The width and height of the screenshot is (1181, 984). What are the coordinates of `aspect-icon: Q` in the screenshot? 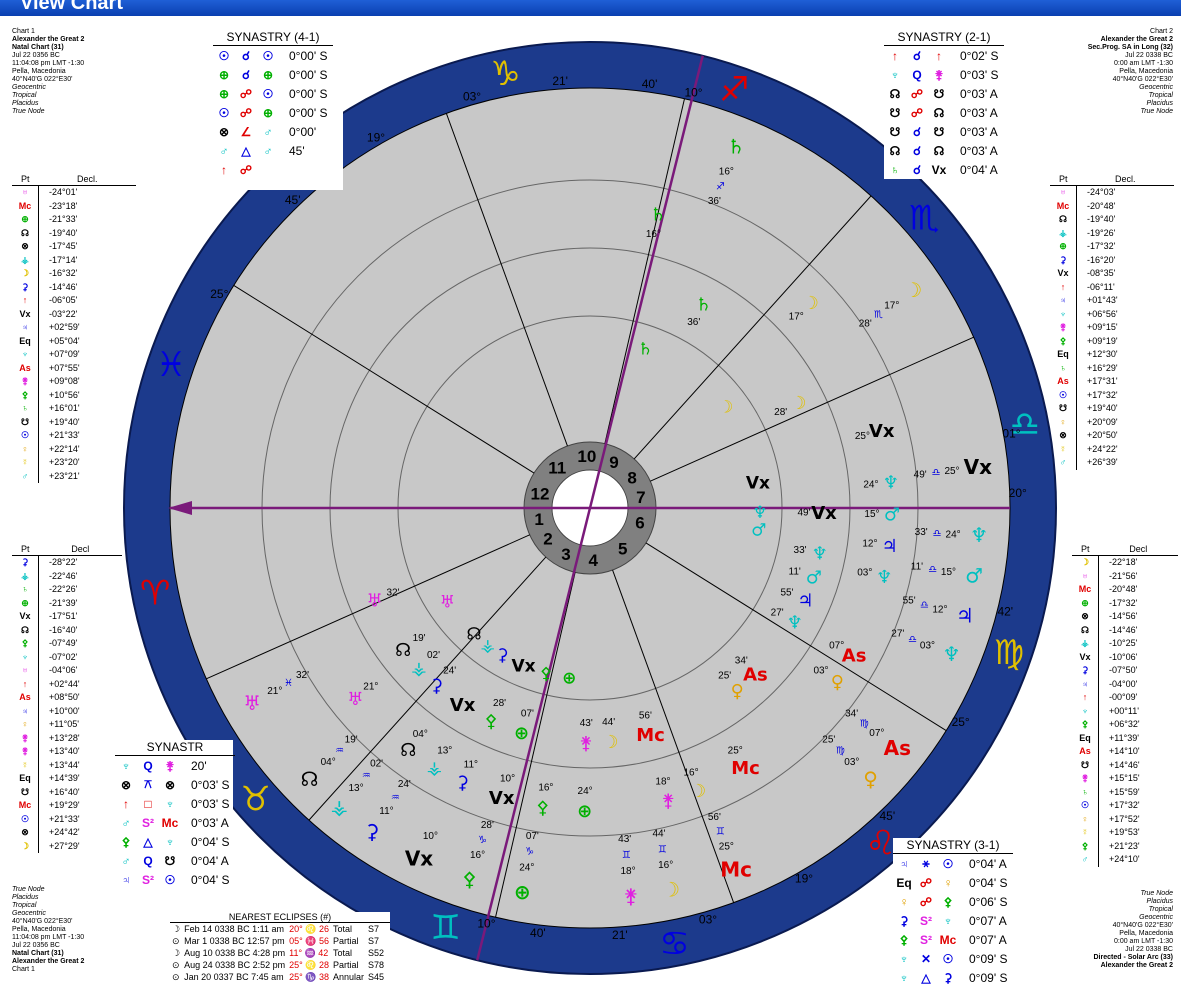 It's located at (917, 74).